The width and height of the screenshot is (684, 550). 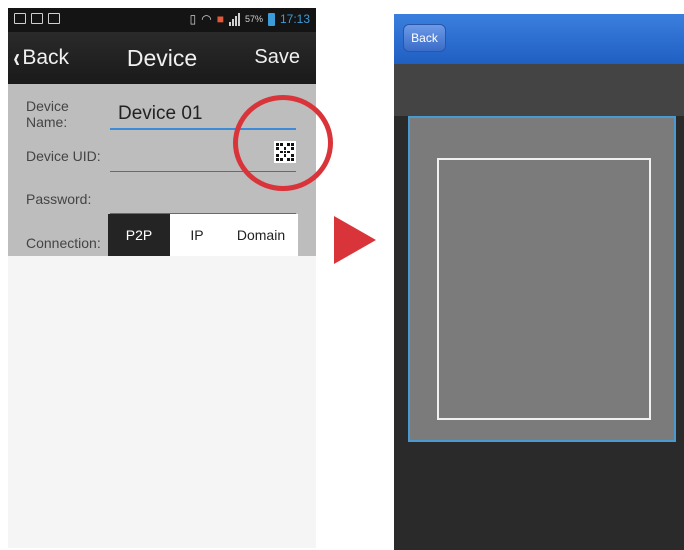 I want to click on right-arrow-icon, so click(x=355, y=240).